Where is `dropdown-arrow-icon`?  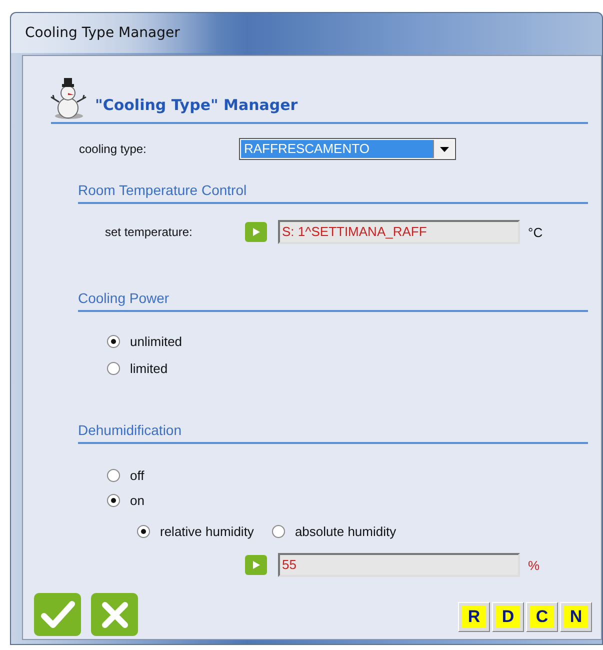
dropdown-arrow-icon is located at coordinates (444, 149).